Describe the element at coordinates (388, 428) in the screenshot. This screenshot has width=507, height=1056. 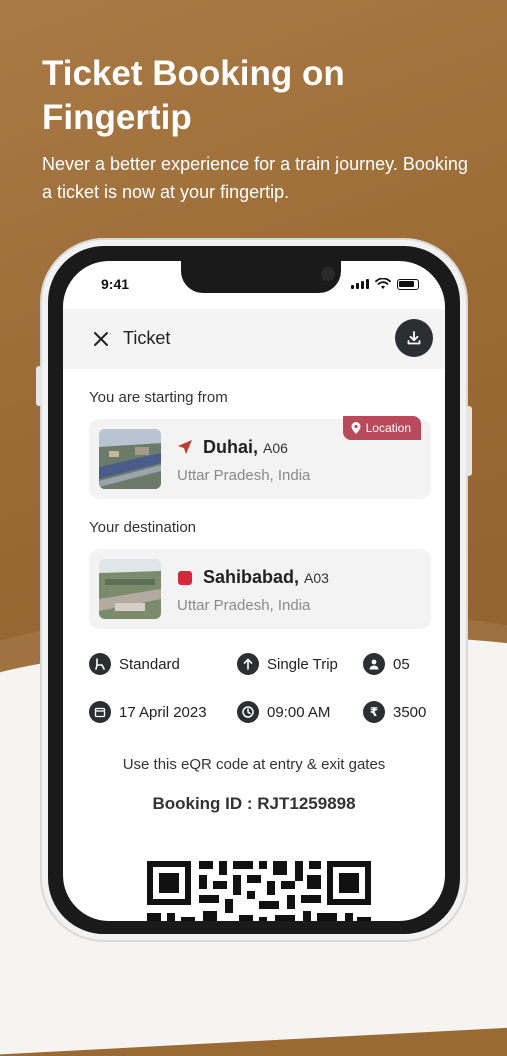
I see `location-badge-label: Location` at that location.